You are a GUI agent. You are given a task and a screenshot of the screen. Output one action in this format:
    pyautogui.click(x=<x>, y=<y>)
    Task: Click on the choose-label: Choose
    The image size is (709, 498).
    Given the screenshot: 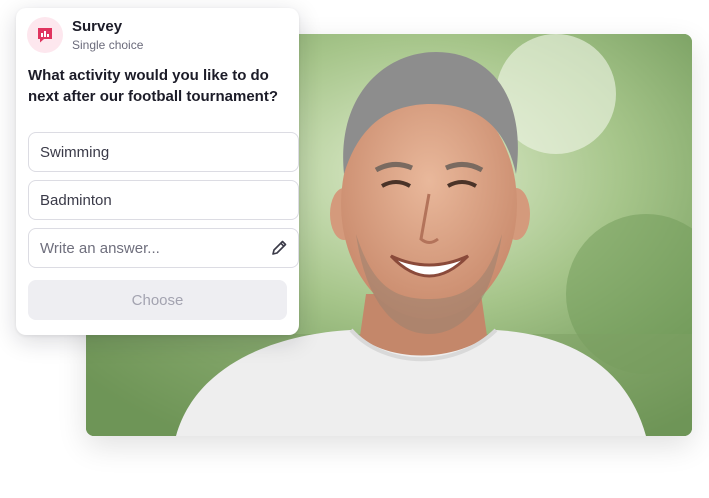 What is the action you would take?
    pyautogui.click(x=157, y=300)
    